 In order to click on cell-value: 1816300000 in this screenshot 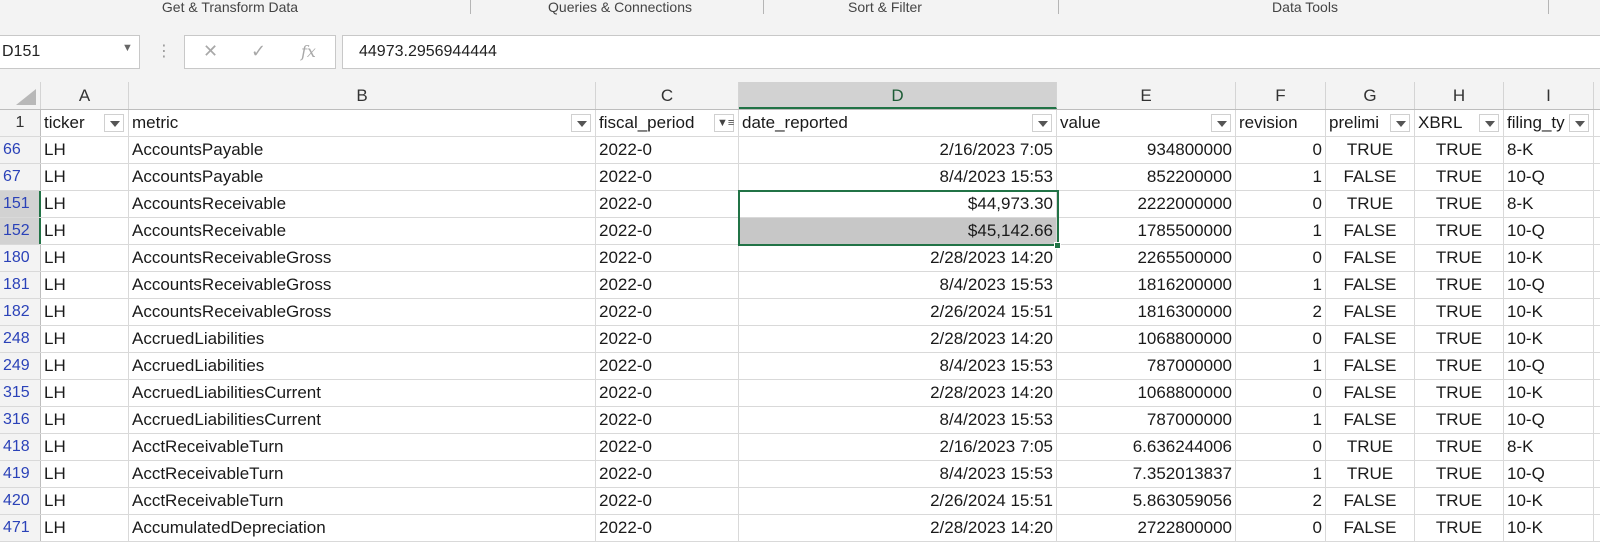, I will do `click(1146, 312)`.